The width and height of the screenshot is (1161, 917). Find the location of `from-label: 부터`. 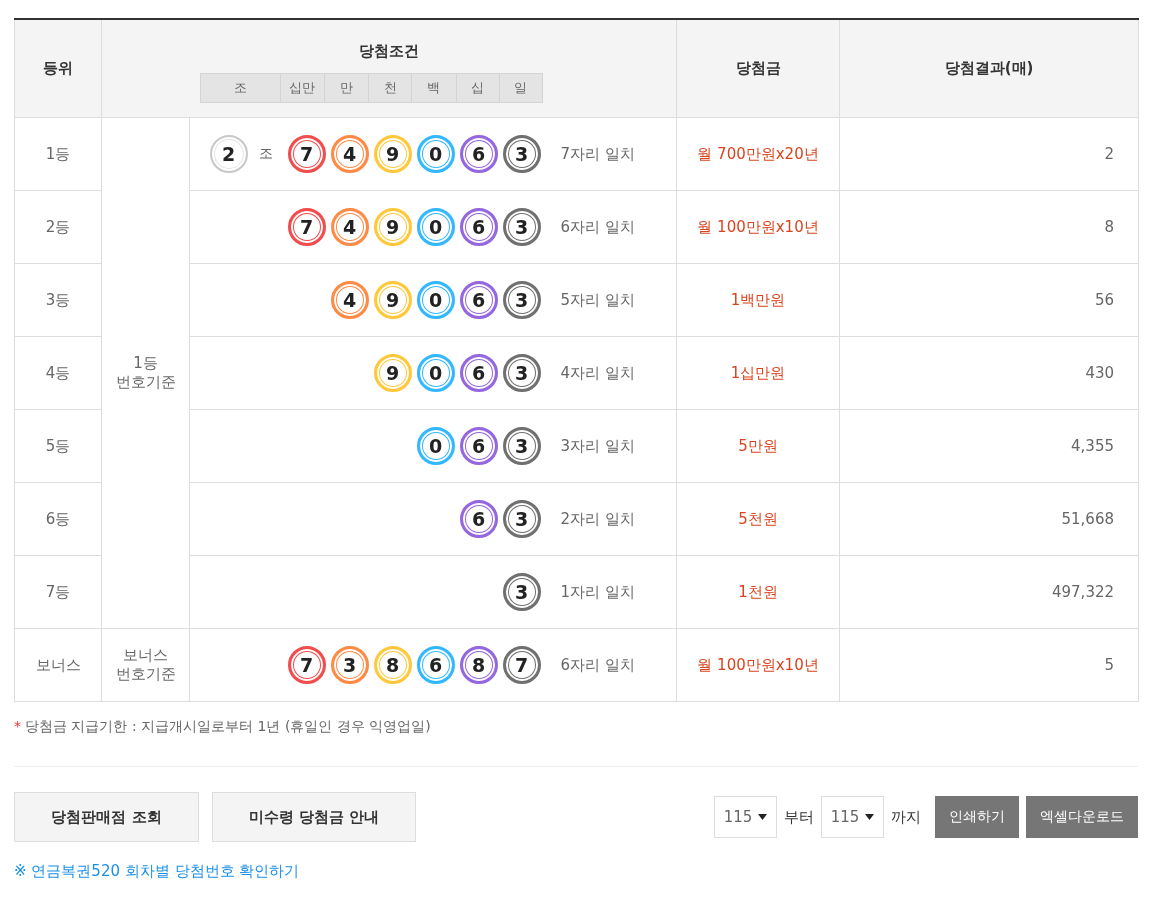

from-label: 부터 is located at coordinates (799, 817).